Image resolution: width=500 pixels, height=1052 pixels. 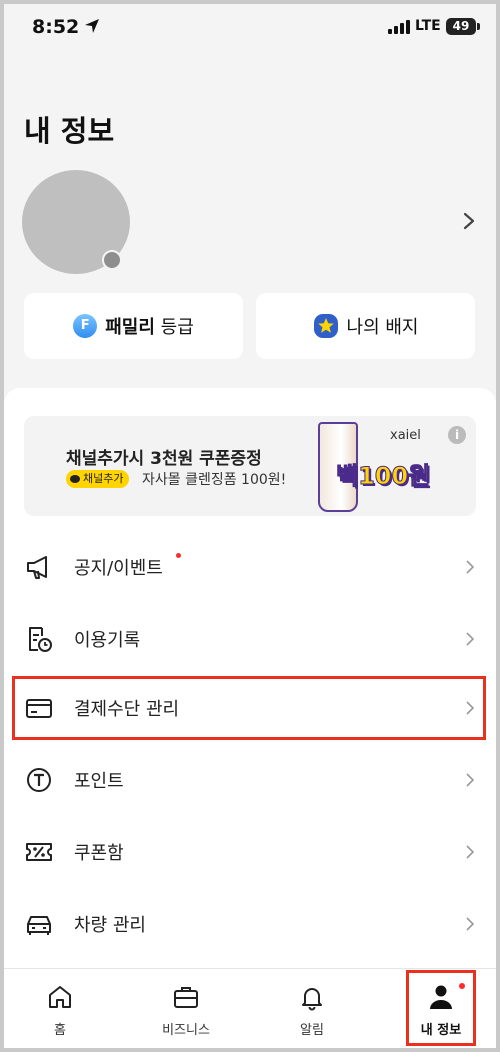 I want to click on tab-business: 비즈니스, so click(x=186, y=1008).